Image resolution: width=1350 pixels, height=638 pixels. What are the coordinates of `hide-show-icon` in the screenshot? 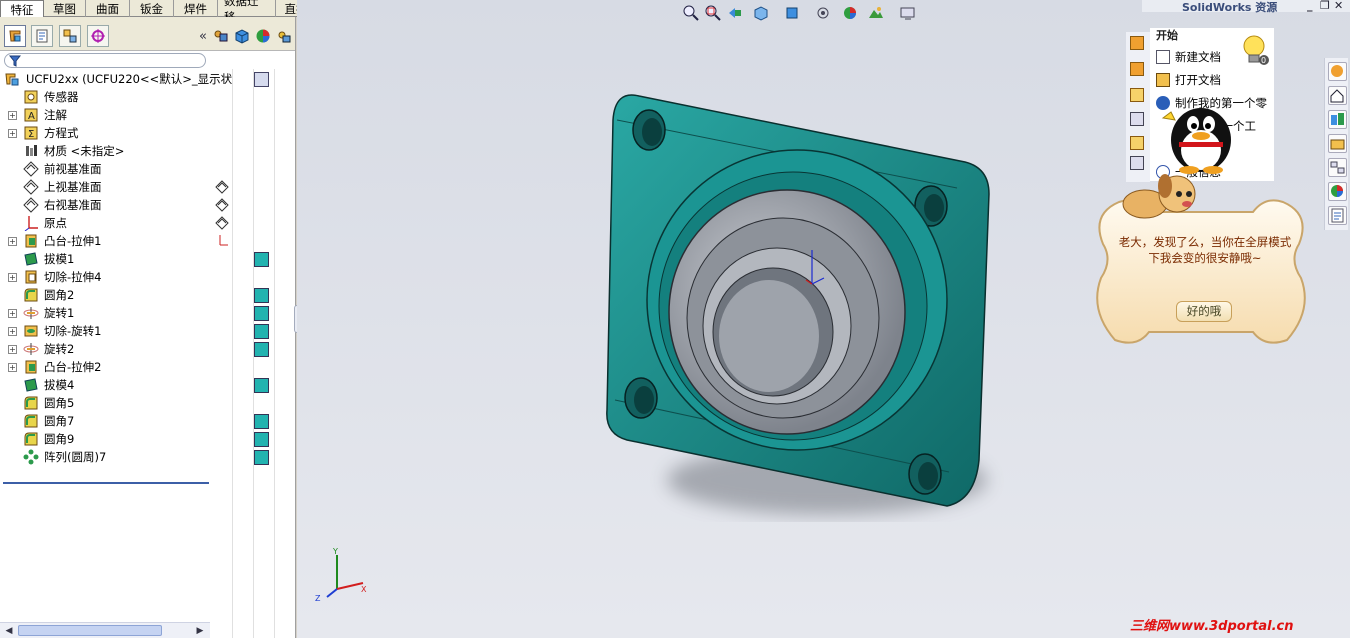 It's located at (242, 36).